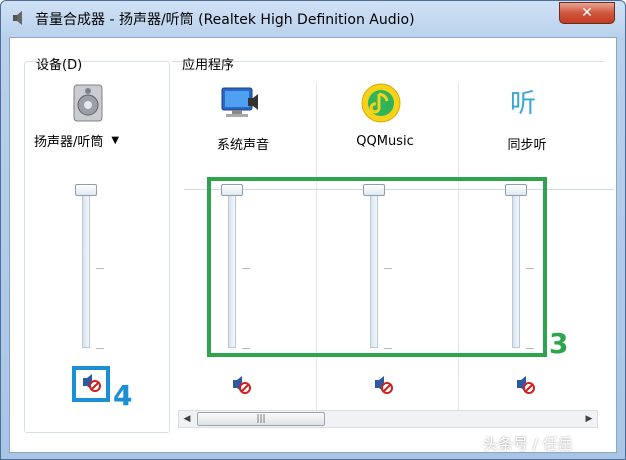 Image resolution: width=626 pixels, height=460 pixels. I want to click on device-volume-track, so click(86, 268).